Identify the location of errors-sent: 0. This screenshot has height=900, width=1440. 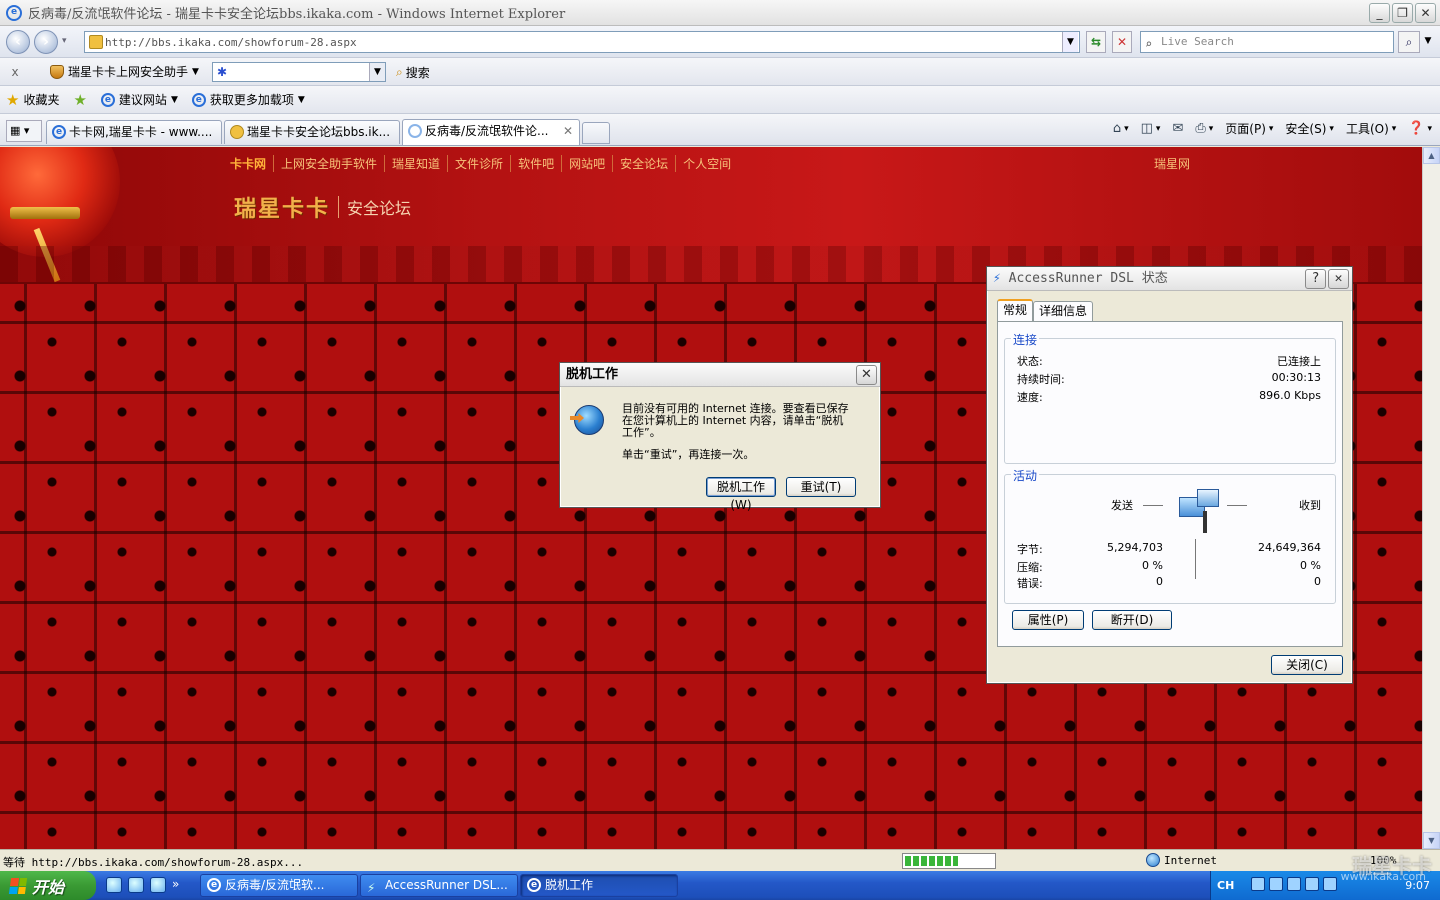
(1159, 581).